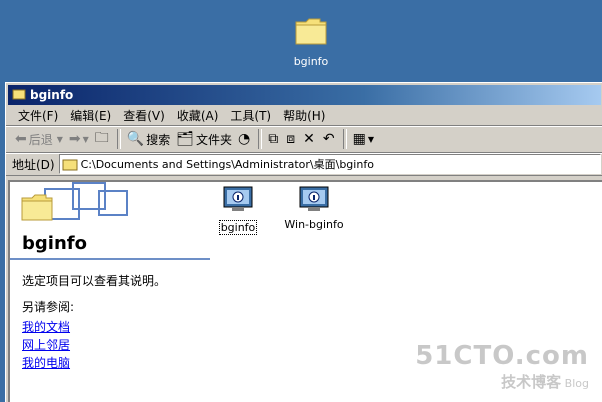  Describe the element at coordinates (314, 224) in the screenshot. I see `file-label: Win-bginfo` at that location.